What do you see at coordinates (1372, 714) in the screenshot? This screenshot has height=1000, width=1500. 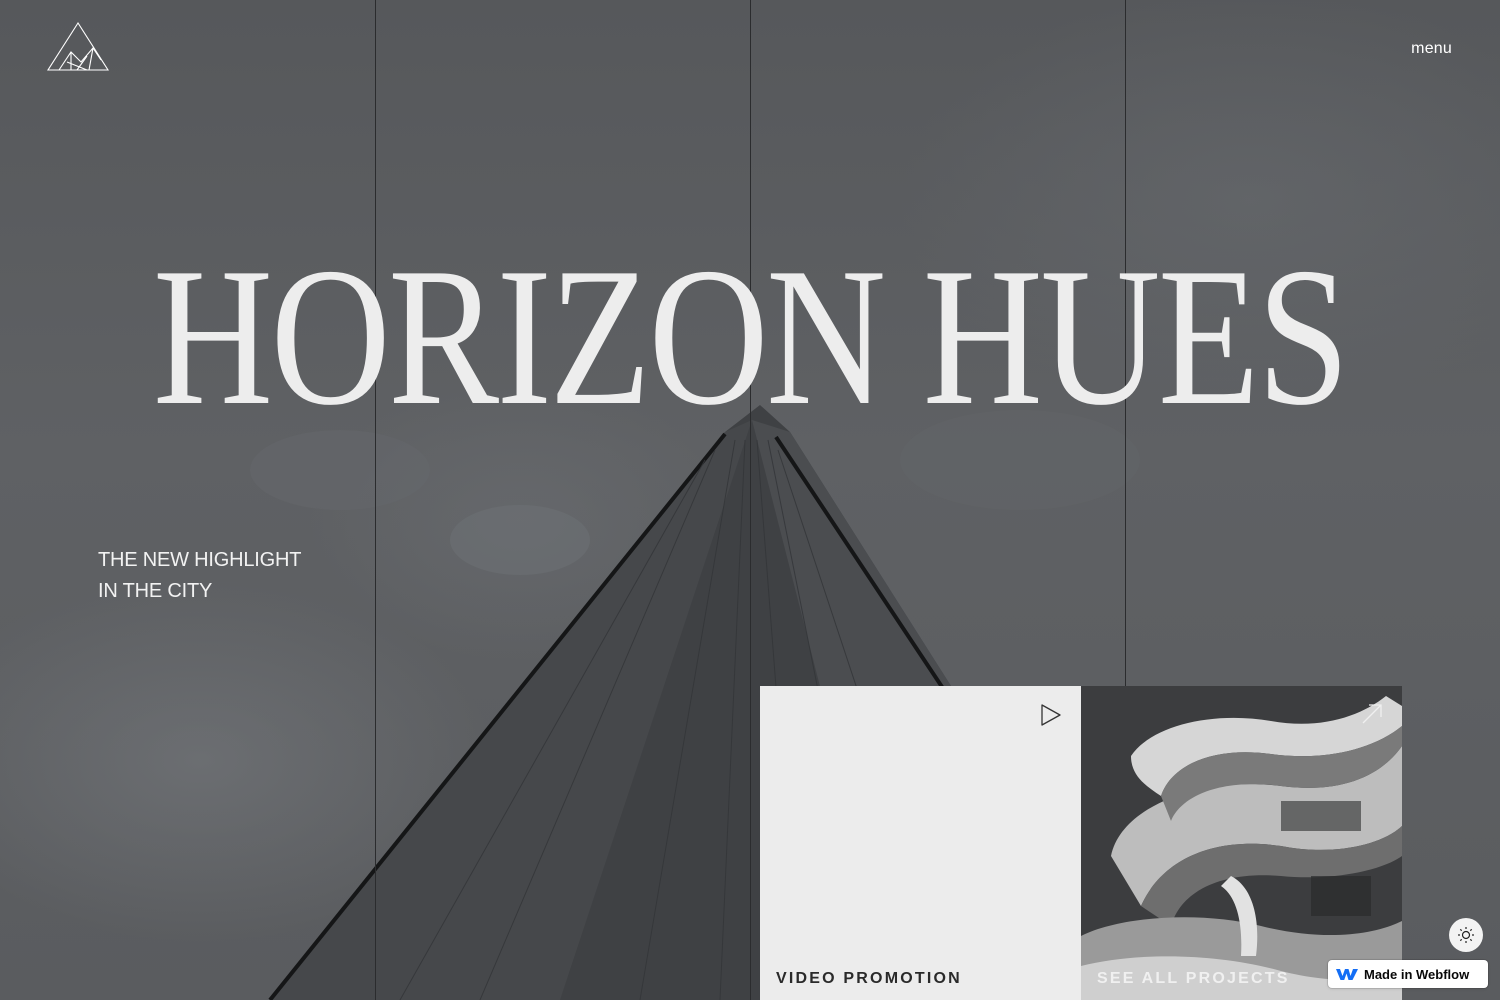 I see `arrow-up-right-icon` at bounding box center [1372, 714].